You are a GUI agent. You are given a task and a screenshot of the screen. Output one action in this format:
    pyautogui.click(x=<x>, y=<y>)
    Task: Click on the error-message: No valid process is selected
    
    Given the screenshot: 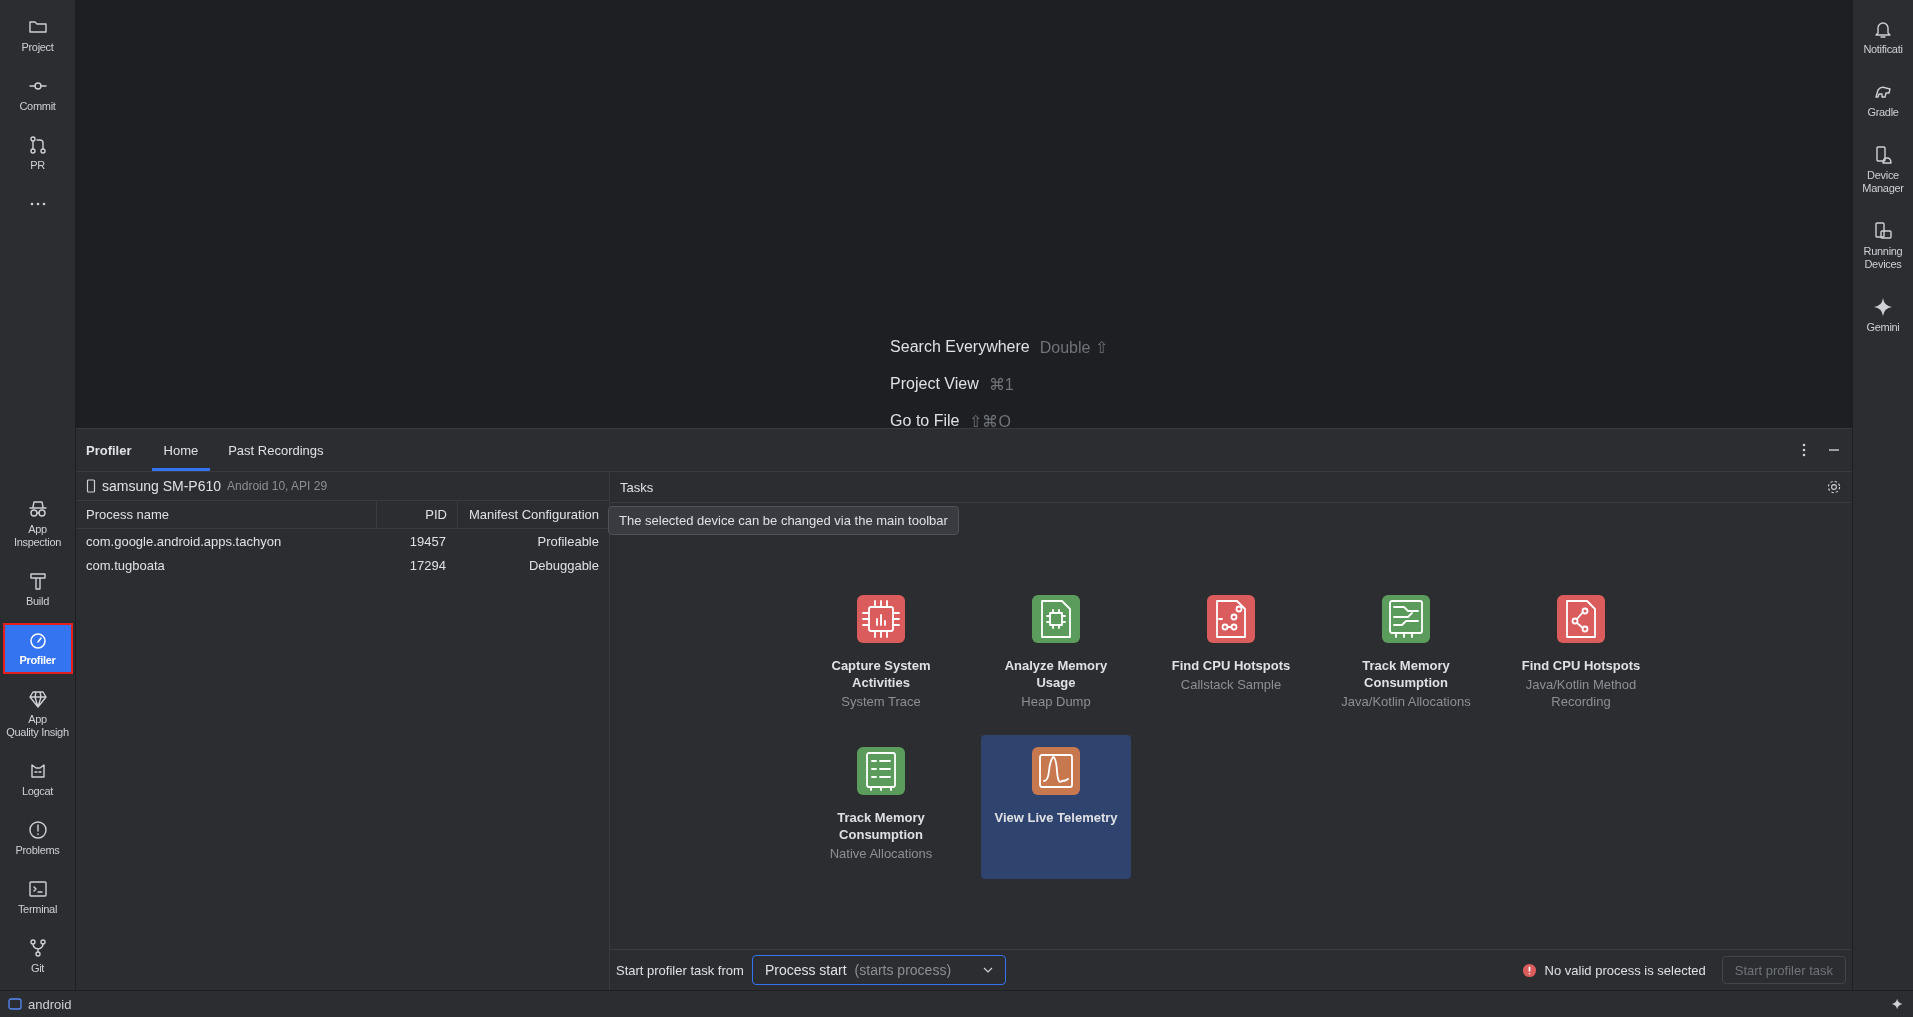 What is the action you would take?
    pyautogui.click(x=1625, y=970)
    